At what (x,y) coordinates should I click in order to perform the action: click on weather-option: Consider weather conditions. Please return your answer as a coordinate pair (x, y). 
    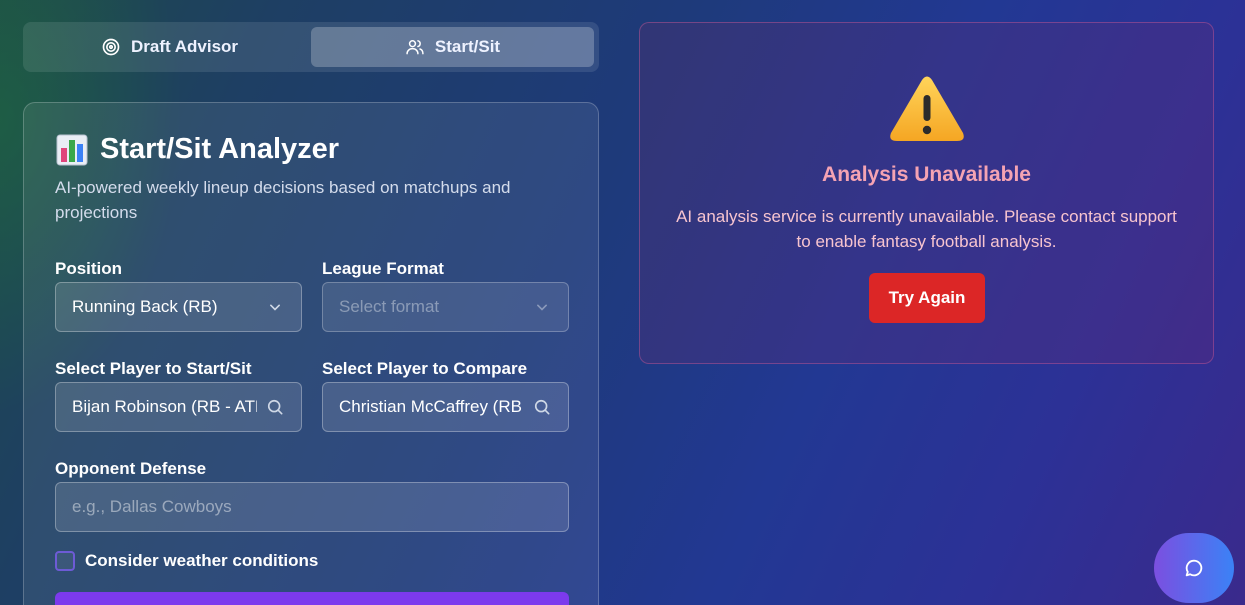
    Looking at the image, I should click on (186, 561).